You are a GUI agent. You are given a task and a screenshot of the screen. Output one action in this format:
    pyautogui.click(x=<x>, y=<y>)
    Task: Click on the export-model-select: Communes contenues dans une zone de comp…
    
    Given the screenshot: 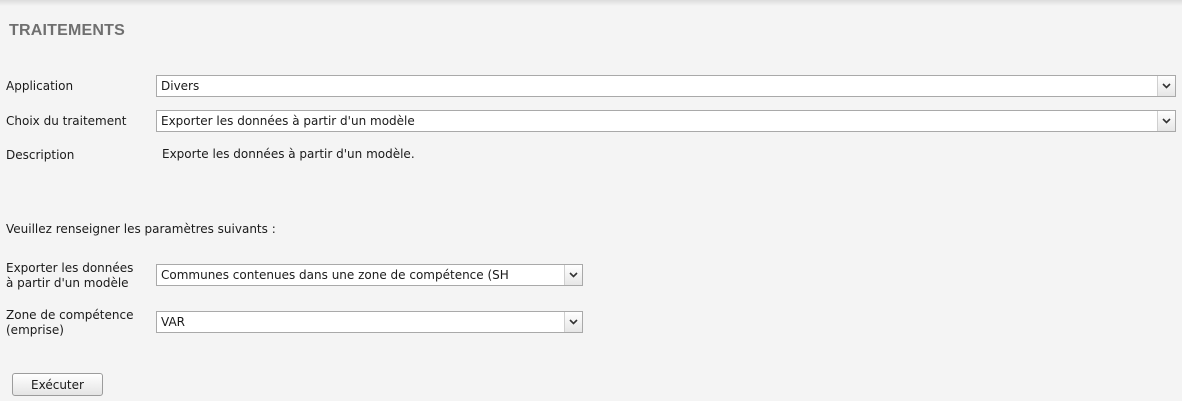 What is the action you would take?
    pyautogui.click(x=369, y=275)
    